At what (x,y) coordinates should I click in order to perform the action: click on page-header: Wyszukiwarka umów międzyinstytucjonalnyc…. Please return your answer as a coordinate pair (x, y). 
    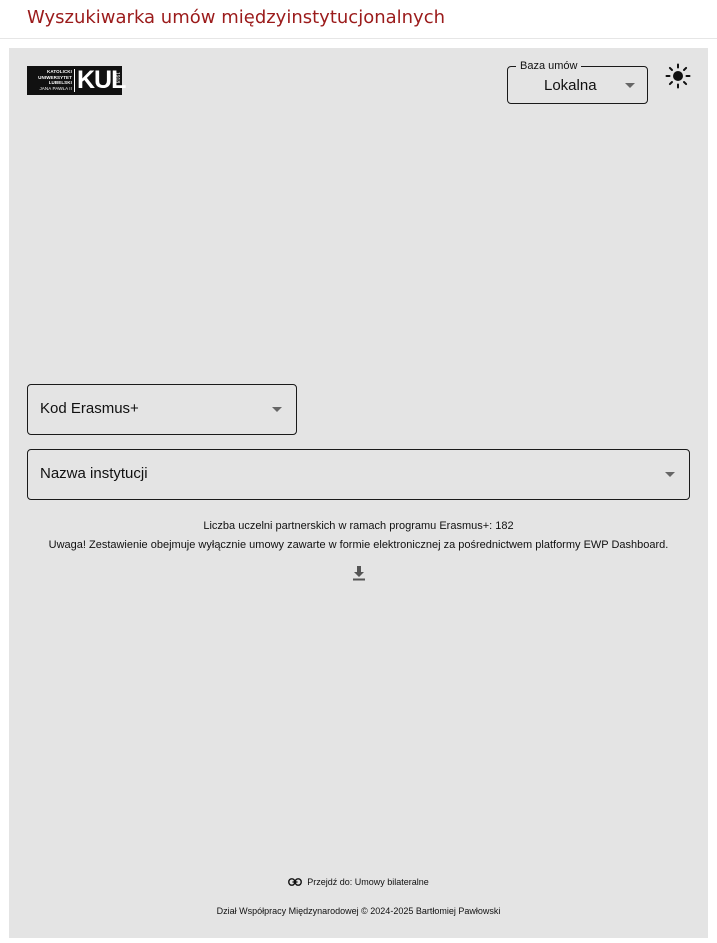
    Looking at the image, I should click on (358, 19).